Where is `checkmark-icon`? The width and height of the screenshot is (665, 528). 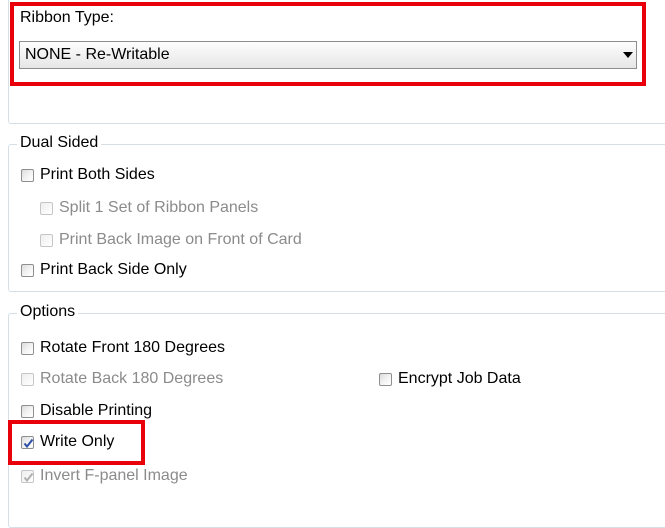
checkmark-icon is located at coordinates (28, 477).